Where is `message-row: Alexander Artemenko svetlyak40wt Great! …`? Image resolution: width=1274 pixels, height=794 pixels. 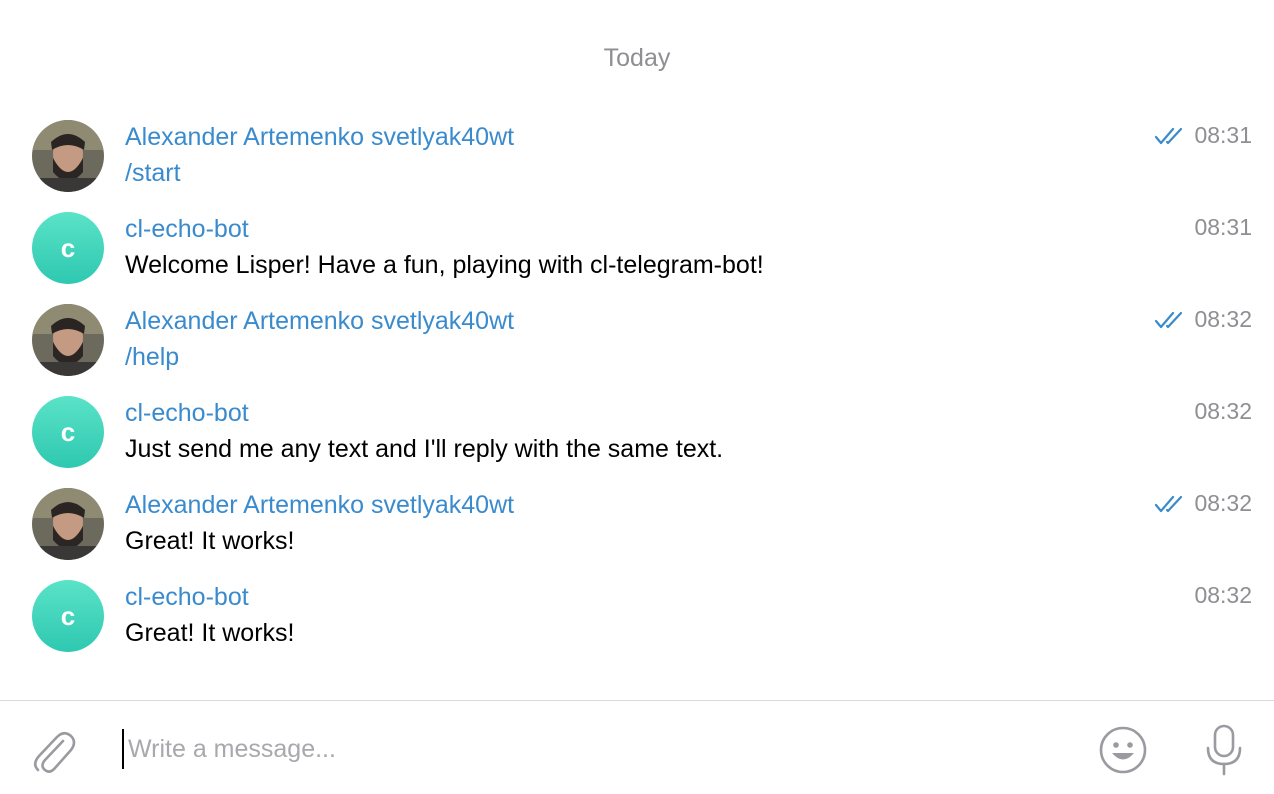
message-row: Alexander Artemenko svetlyak40wt Great! … is located at coordinates (637, 534).